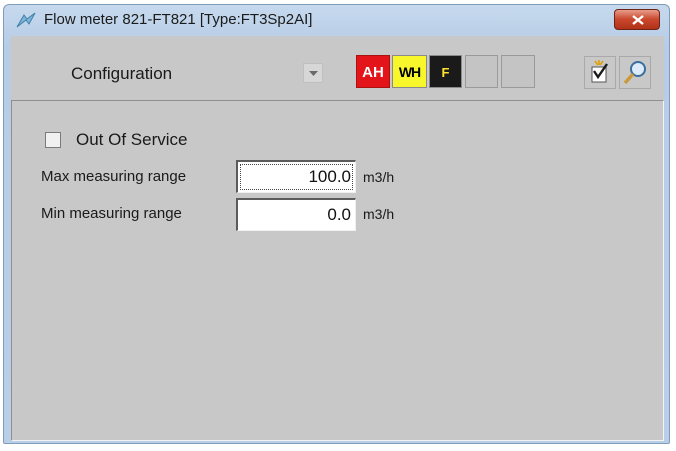 The height and width of the screenshot is (451, 676). What do you see at coordinates (26, 20) in the screenshot?
I see `flow-meter-icon` at bounding box center [26, 20].